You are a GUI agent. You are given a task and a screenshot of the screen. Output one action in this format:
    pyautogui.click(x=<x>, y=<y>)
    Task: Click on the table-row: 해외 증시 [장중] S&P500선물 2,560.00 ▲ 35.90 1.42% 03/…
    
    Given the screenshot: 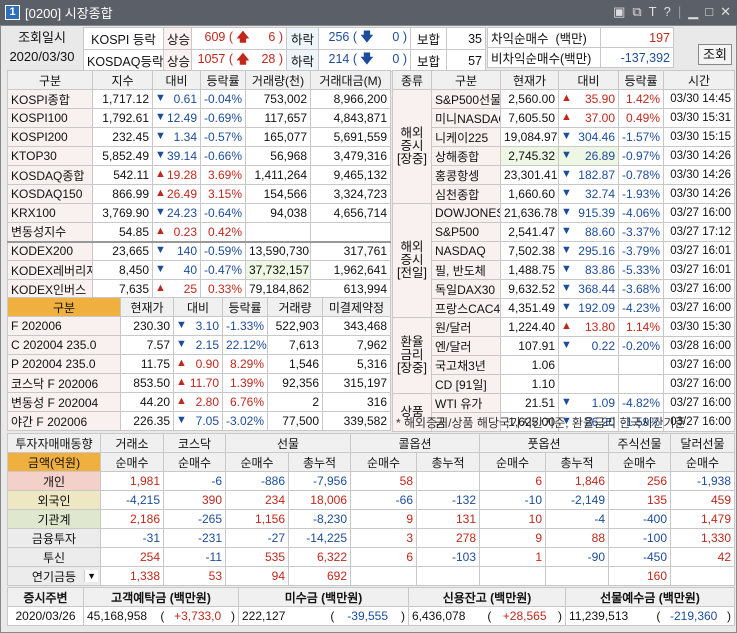 What is the action you would take?
    pyautogui.click(x=563, y=146)
    